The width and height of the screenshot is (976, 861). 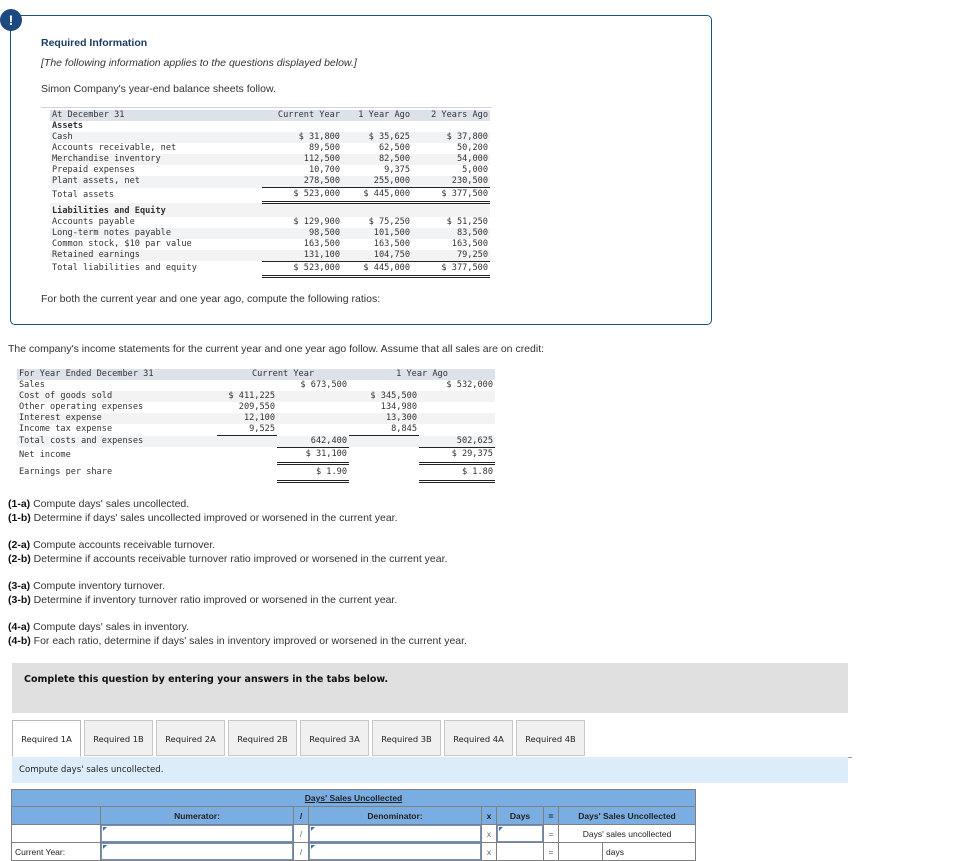 What do you see at coordinates (156, 209) in the screenshot?
I see `liabilities-heading: Liabilities and Equity` at bounding box center [156, 209].